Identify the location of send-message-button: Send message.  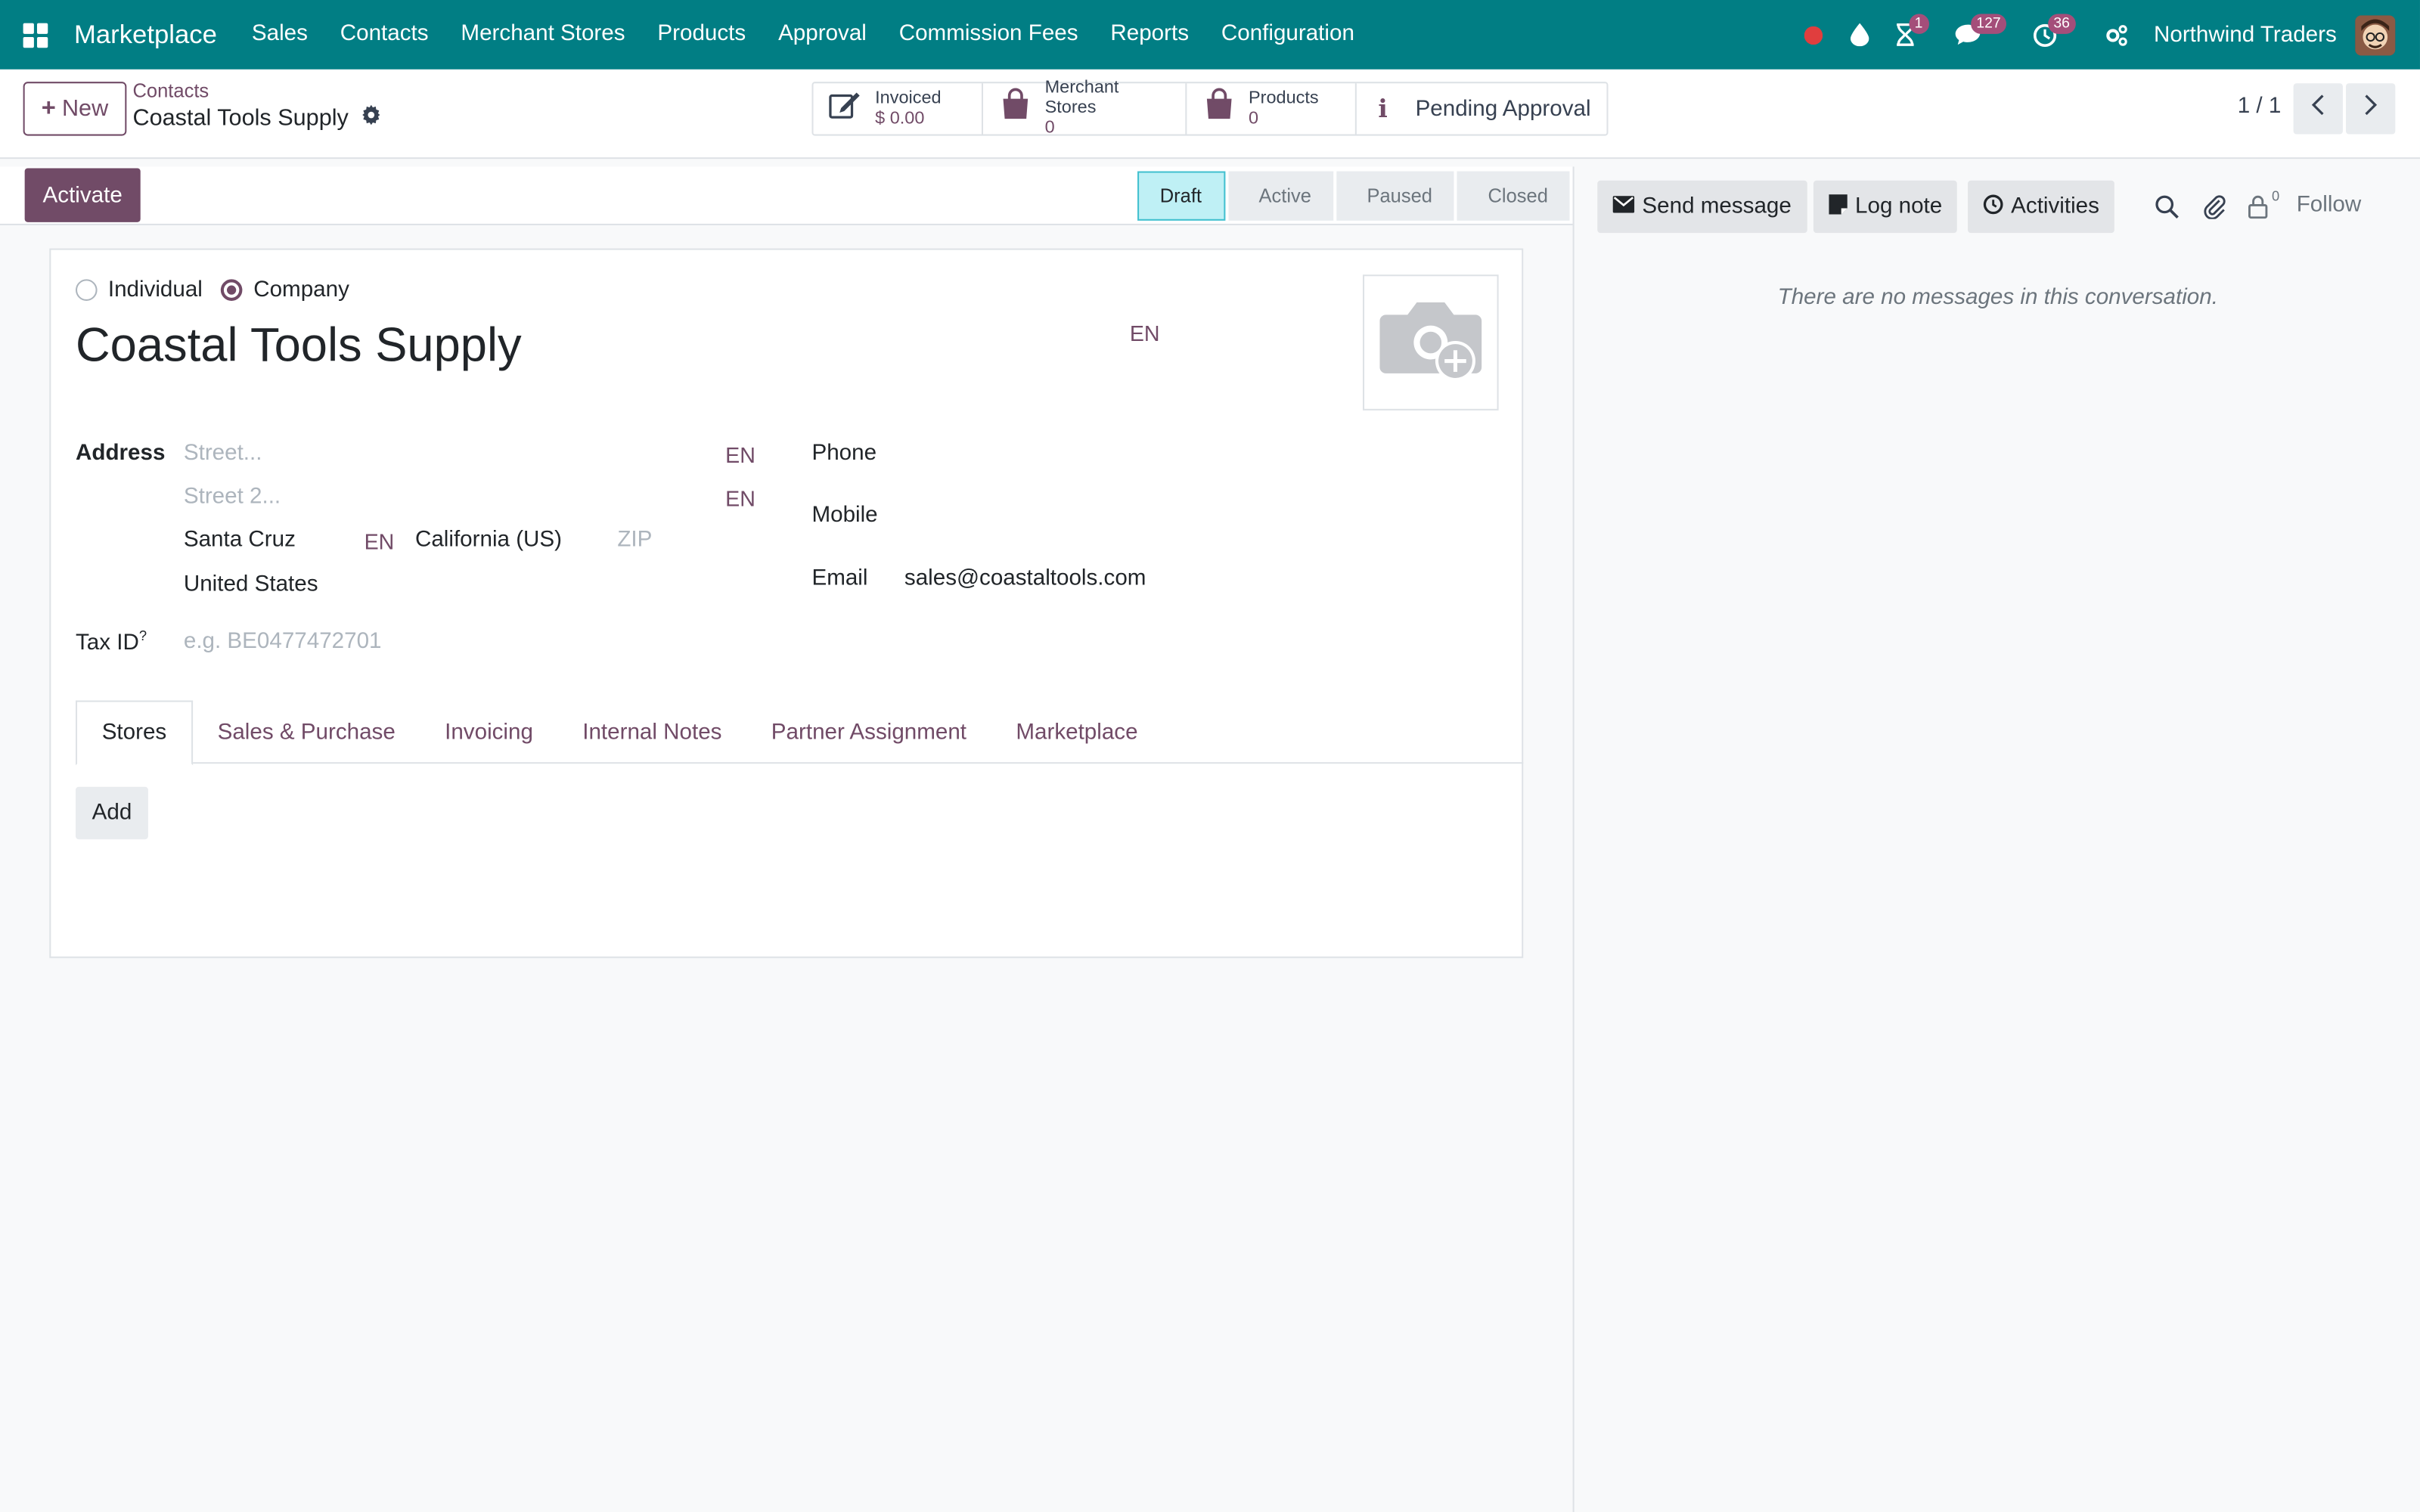
(1702, 207).